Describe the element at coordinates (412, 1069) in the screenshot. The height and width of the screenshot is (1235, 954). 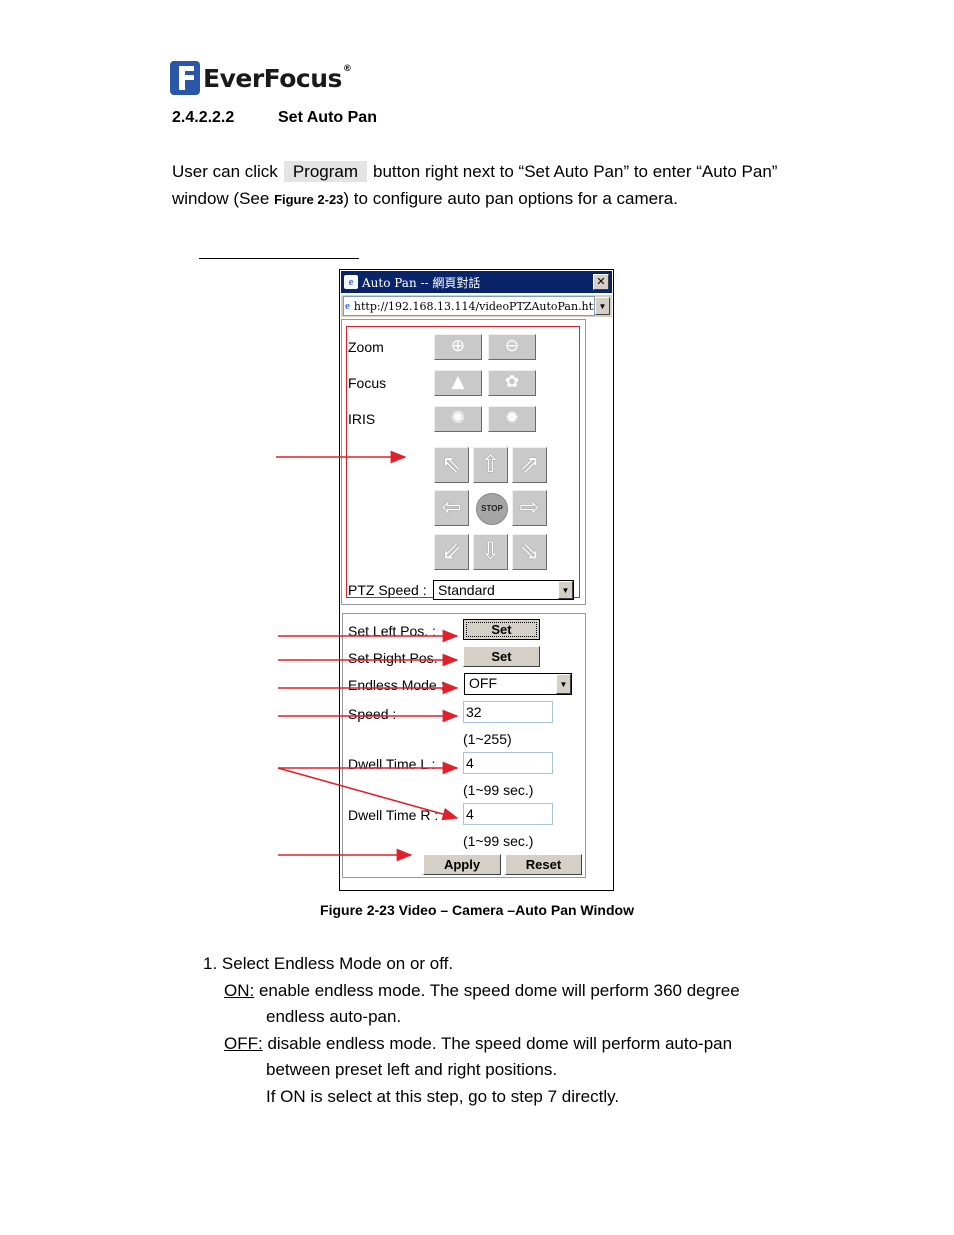
I see `off-option-cont: between preset left and right positions.` at that location.